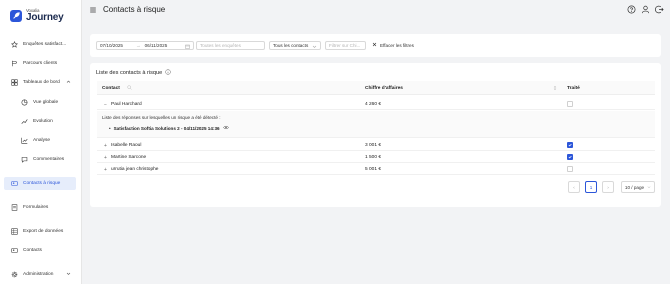 The width and height of the screenshot is (670, 284). What do you see at coordinates (105, 105) in the screenshot?
I see `collapse-row-button: −` at bounding box center [105, 105].